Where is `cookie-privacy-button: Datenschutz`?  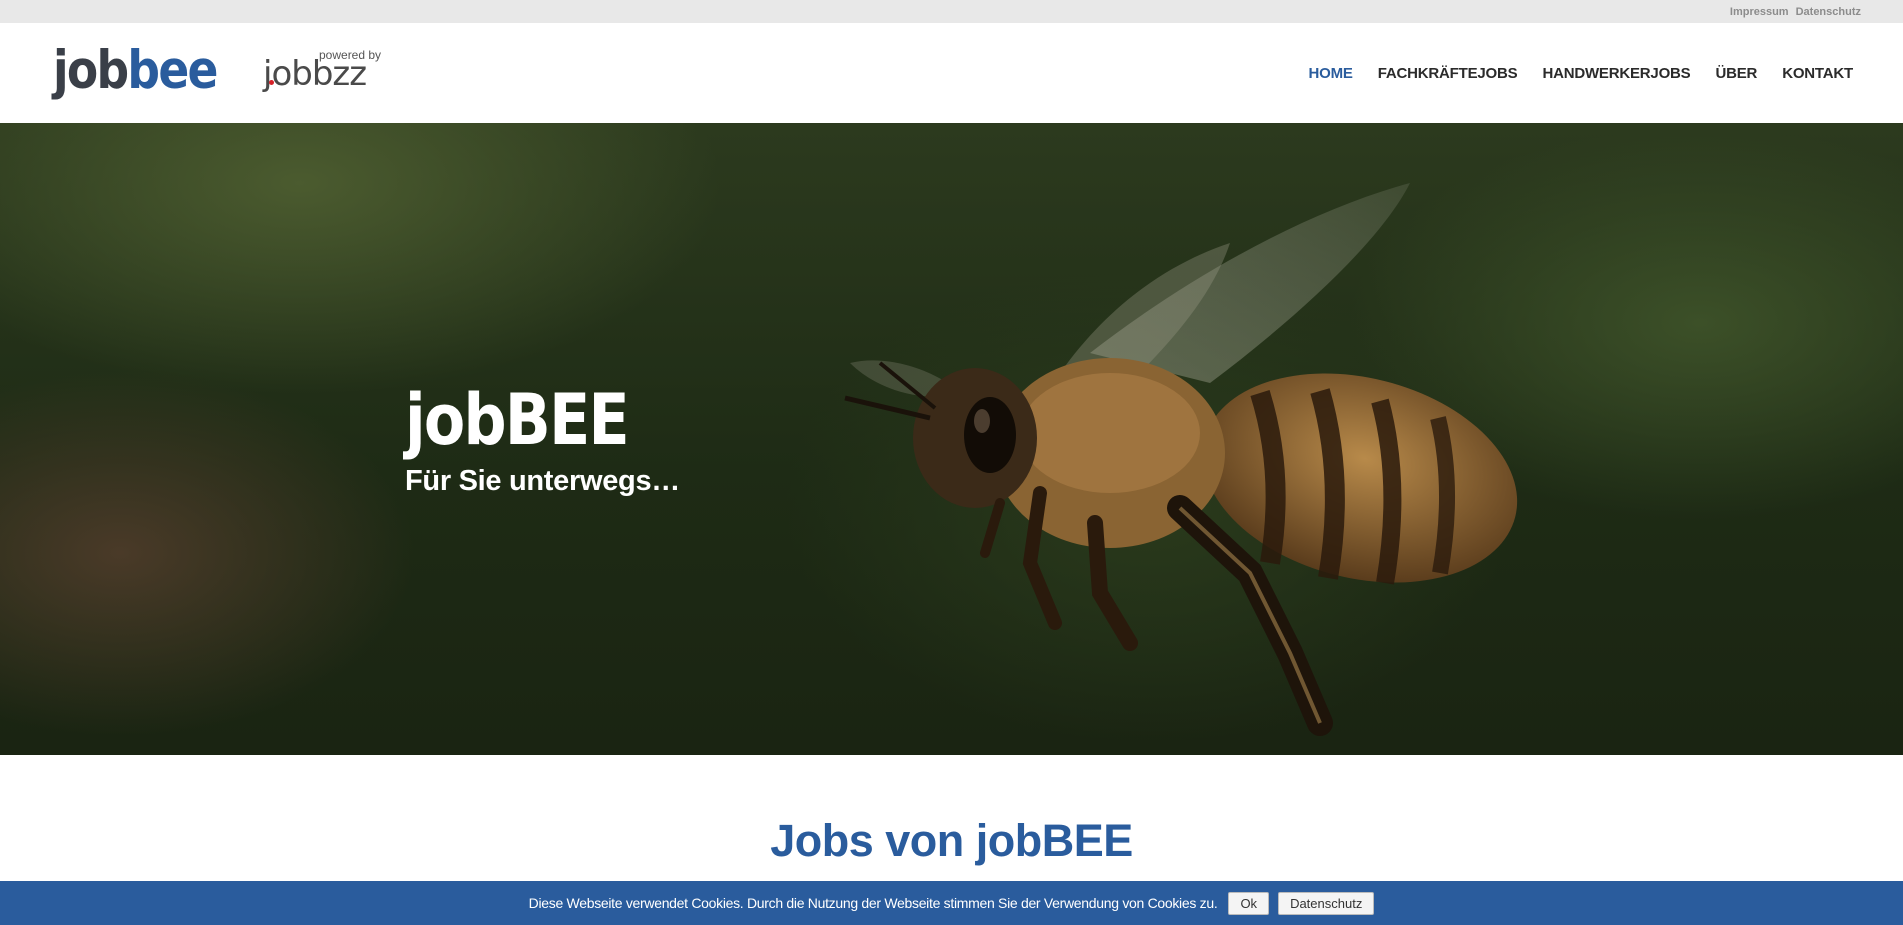 cookie-privacy-button: Datenschutz is located at coordinates (1326, 903).